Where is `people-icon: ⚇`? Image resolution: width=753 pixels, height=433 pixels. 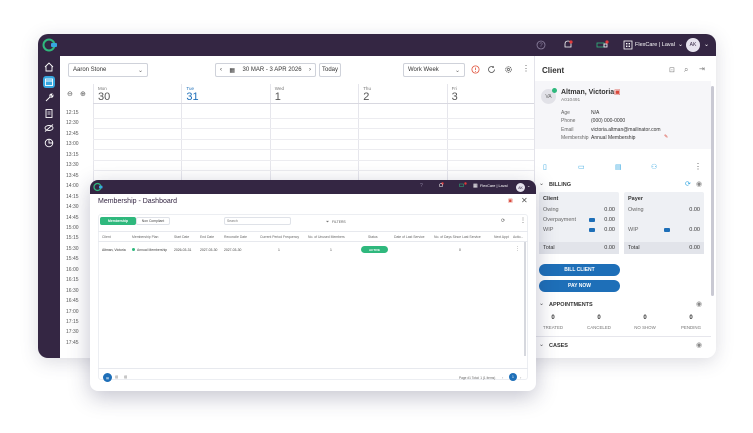 people-icon: ⚇ is located at coordinates (654, 167).